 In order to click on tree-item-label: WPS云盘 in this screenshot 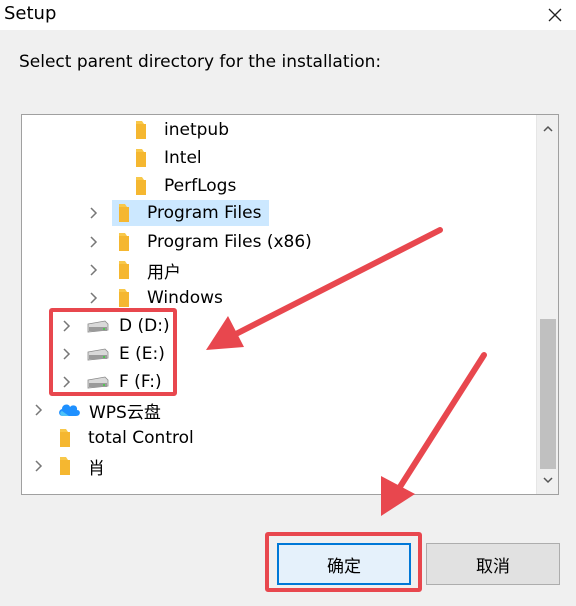, I will do `click(125, 412)`.